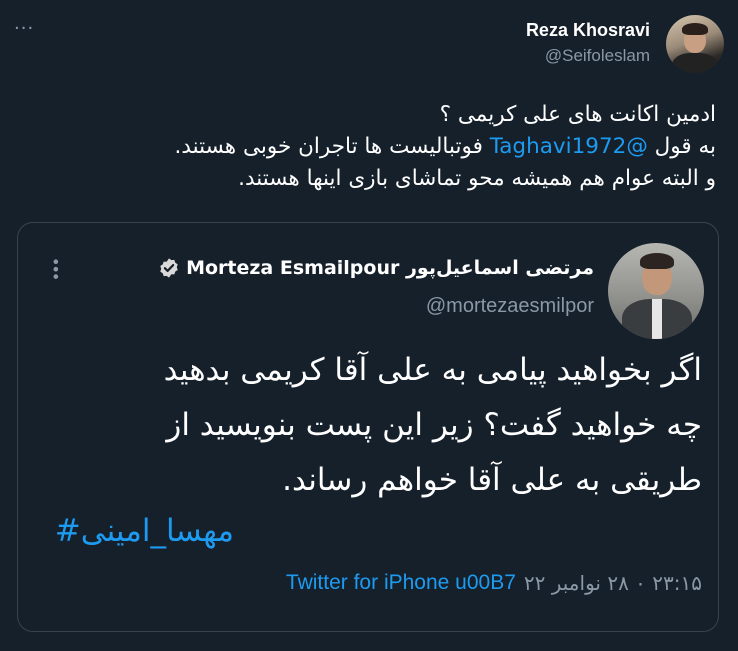 This screenshot has height=651, width=738. What do you see at coordinates (569, 146) in the screenshot?
I see `mention-link: @Taghavi1972` at bounding box center [569, 146].